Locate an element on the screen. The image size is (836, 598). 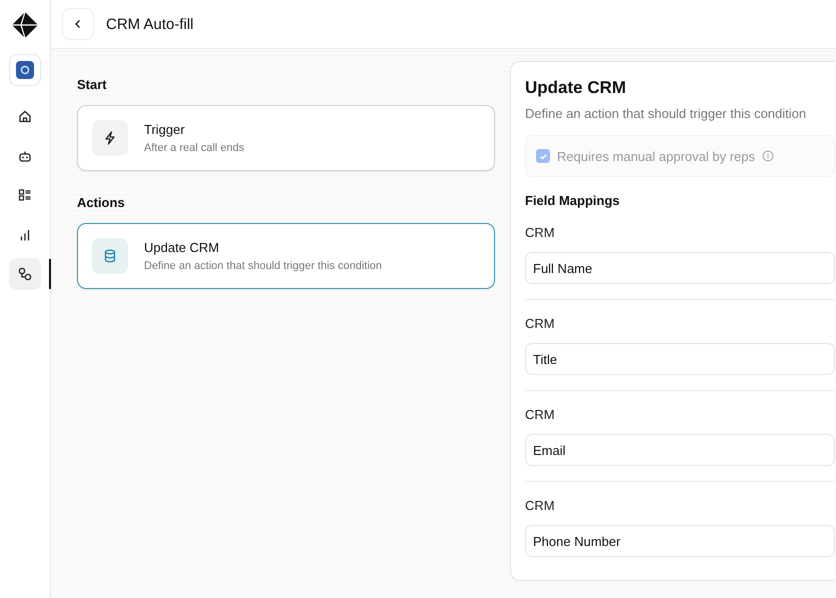
logo-icon is located at coordinates (25, 25).